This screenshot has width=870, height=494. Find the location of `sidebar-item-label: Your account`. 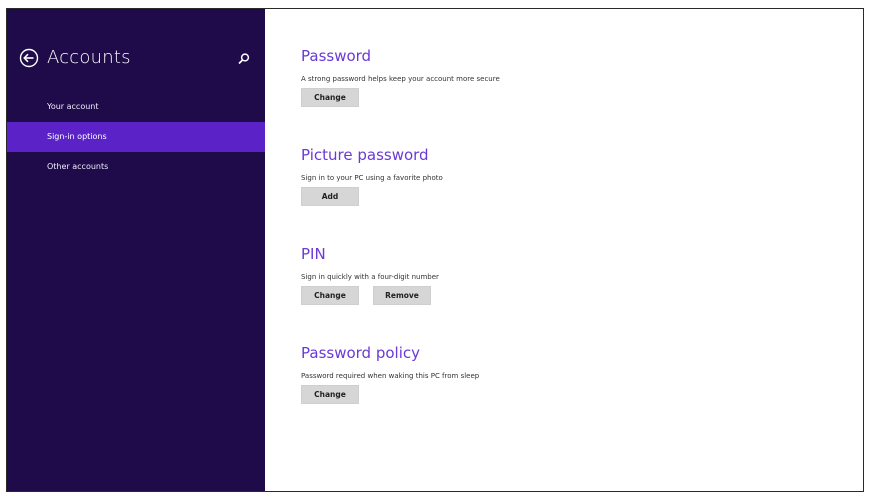

sidebar-item-label: Your account is located at coordinates (73, 106).